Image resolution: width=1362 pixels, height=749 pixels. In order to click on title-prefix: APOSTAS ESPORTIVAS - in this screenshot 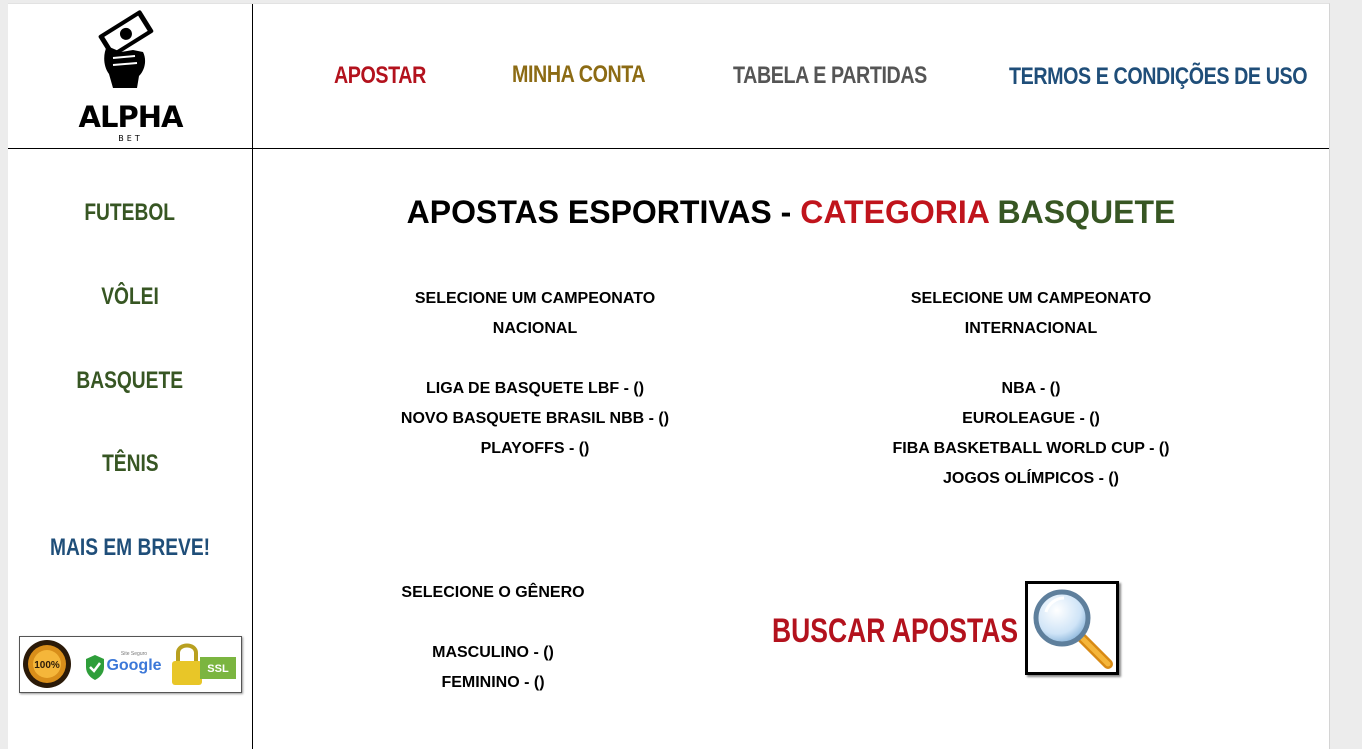, I will do `click(603, 212)`.